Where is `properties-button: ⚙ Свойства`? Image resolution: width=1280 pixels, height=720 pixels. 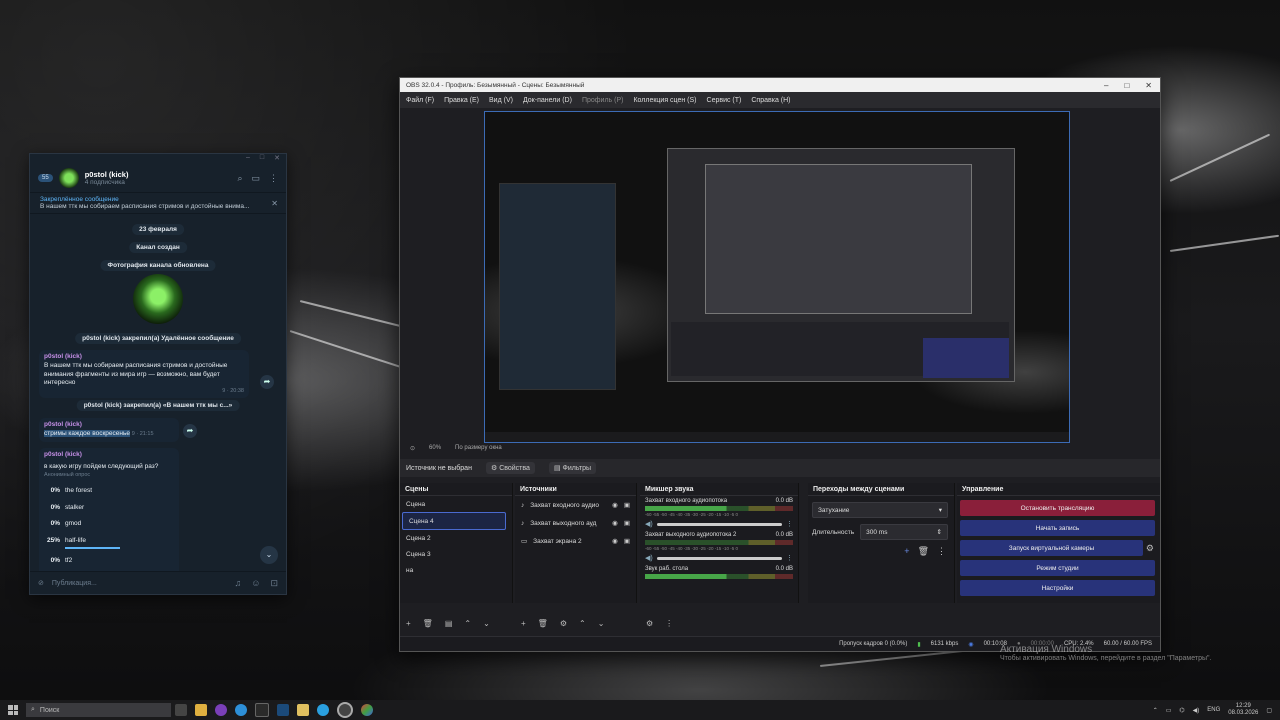 properties-button: ⚙ Свойства is located at coordinates (510, 468).